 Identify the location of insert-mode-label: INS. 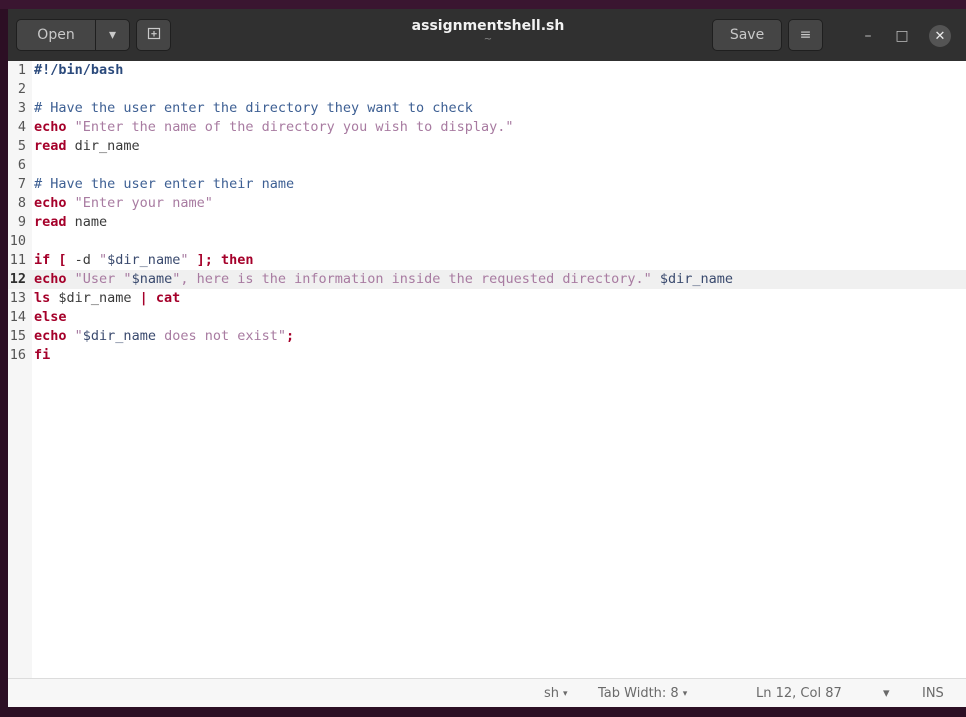
(933, 693).